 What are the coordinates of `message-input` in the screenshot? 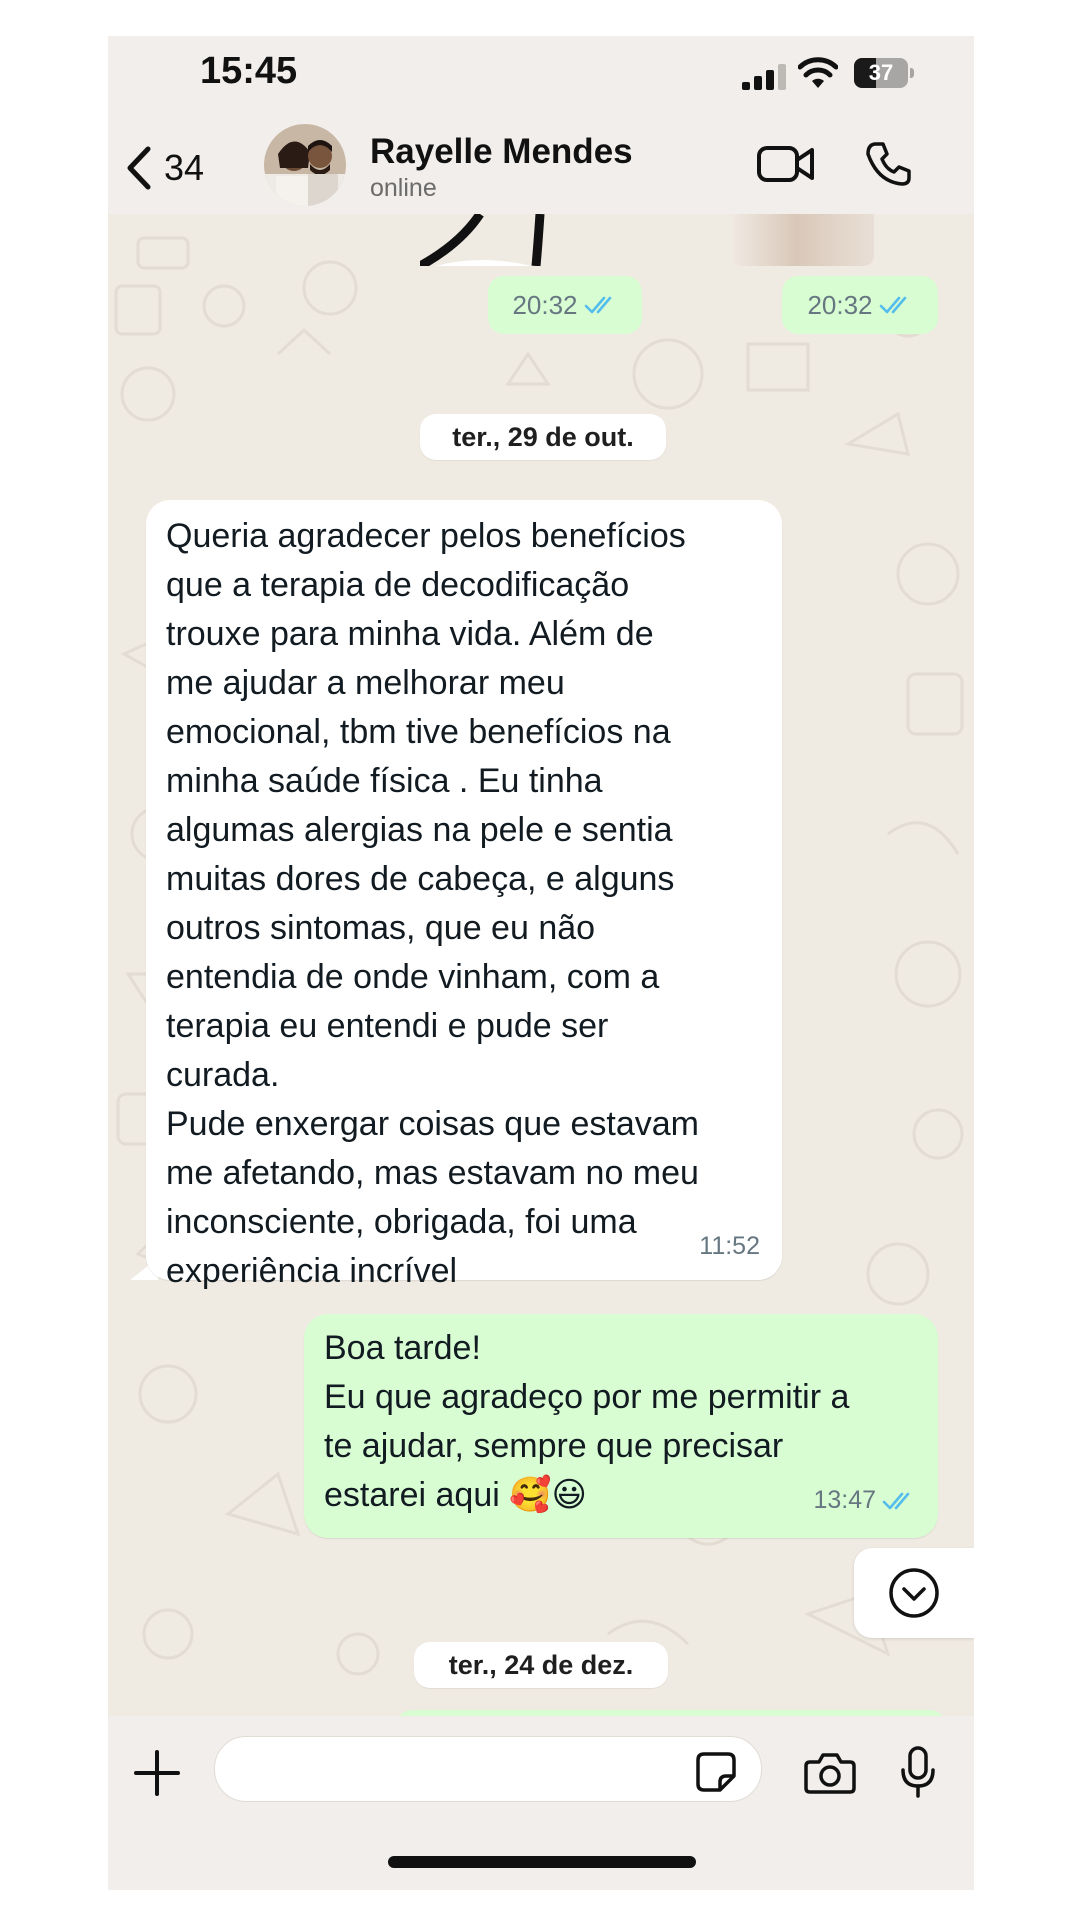 It's located at (488, 1769).